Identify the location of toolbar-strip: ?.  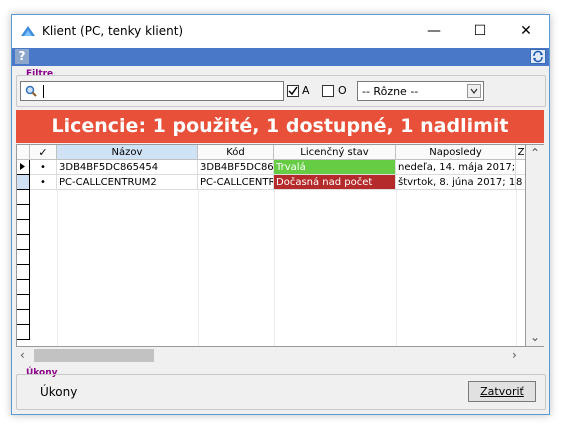
(280, 57).